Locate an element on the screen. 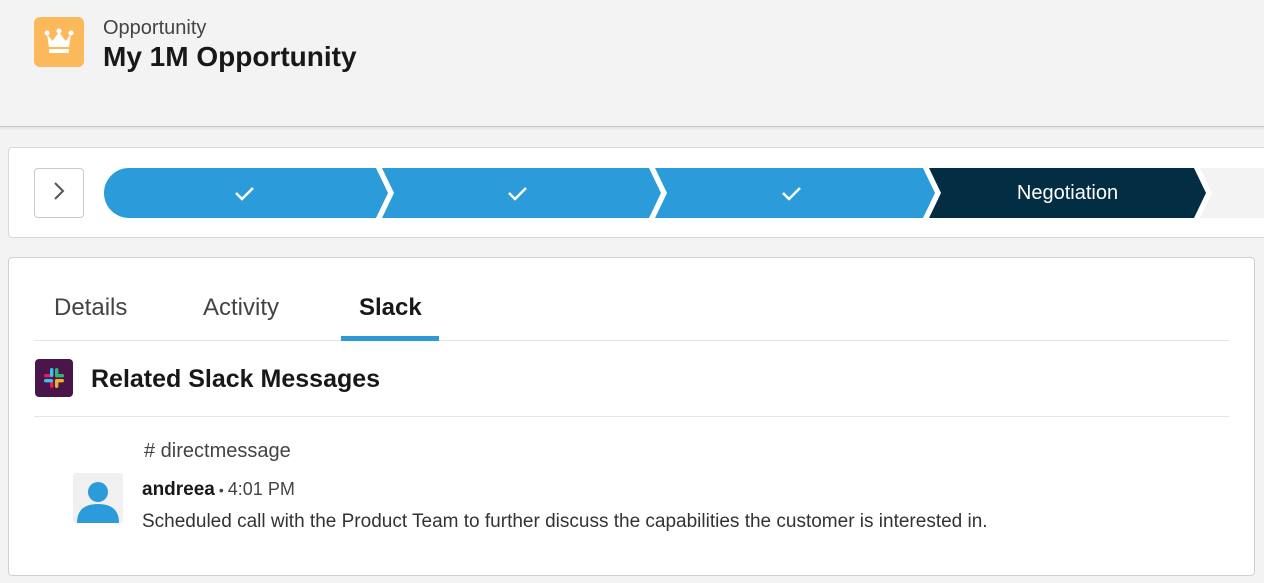  message-time: 4:01 PM is located at coordinates (261, 489).